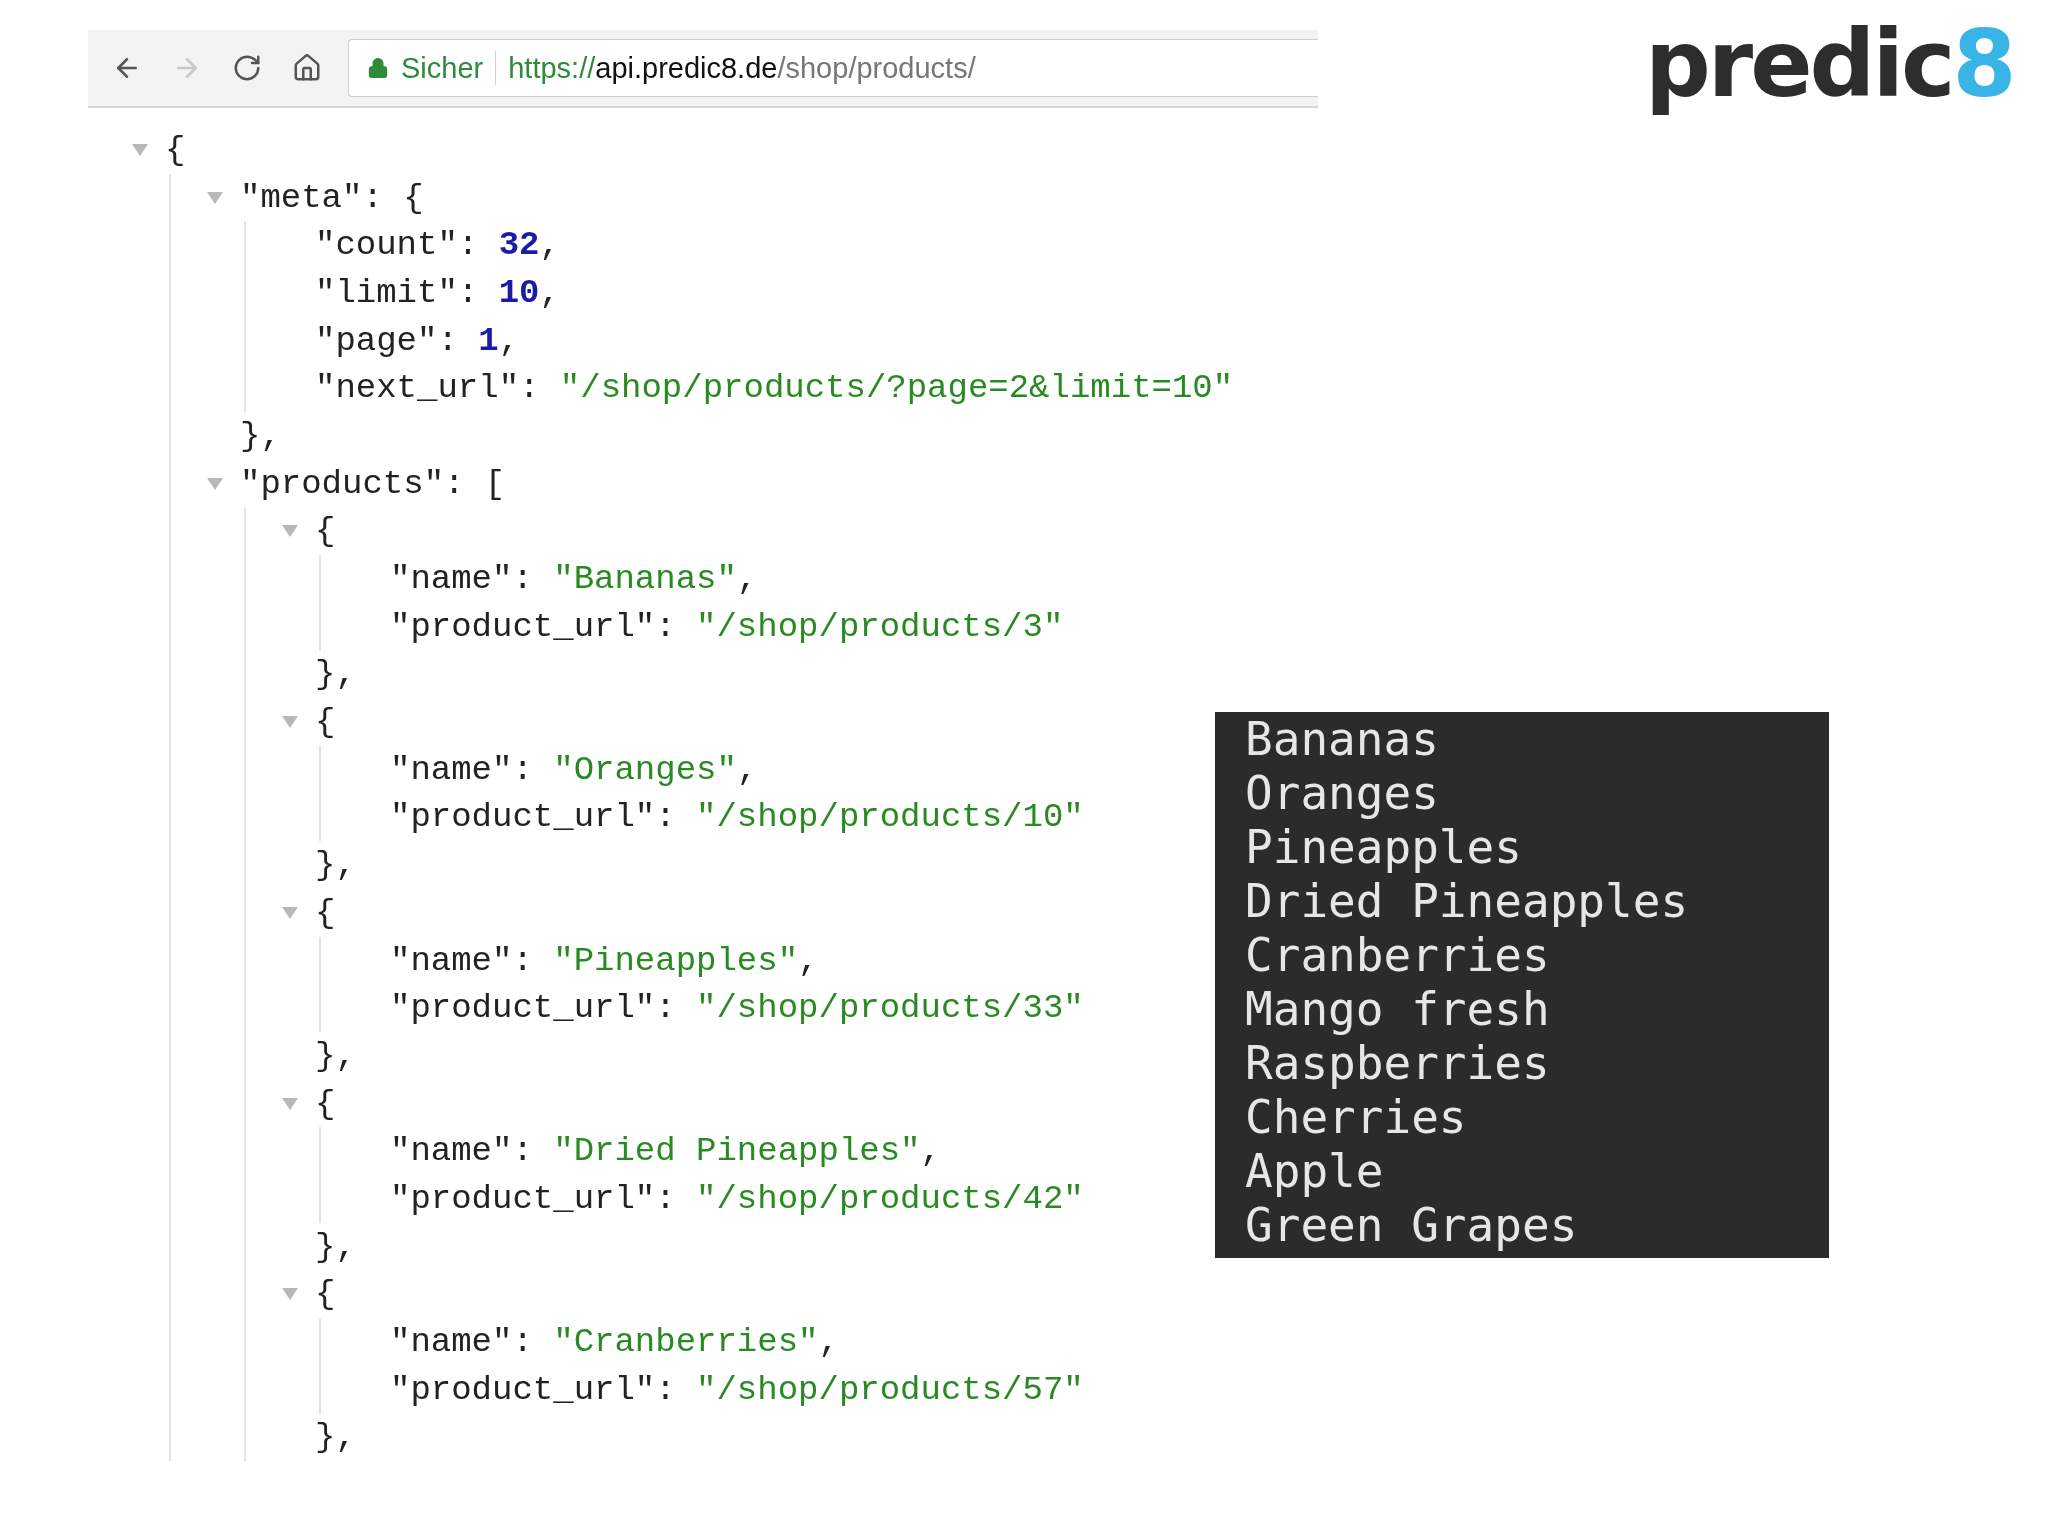  Describe the element at coordinates (1398, 955) in the screenshot. I see `terminal-line: Cranberries` at that location.